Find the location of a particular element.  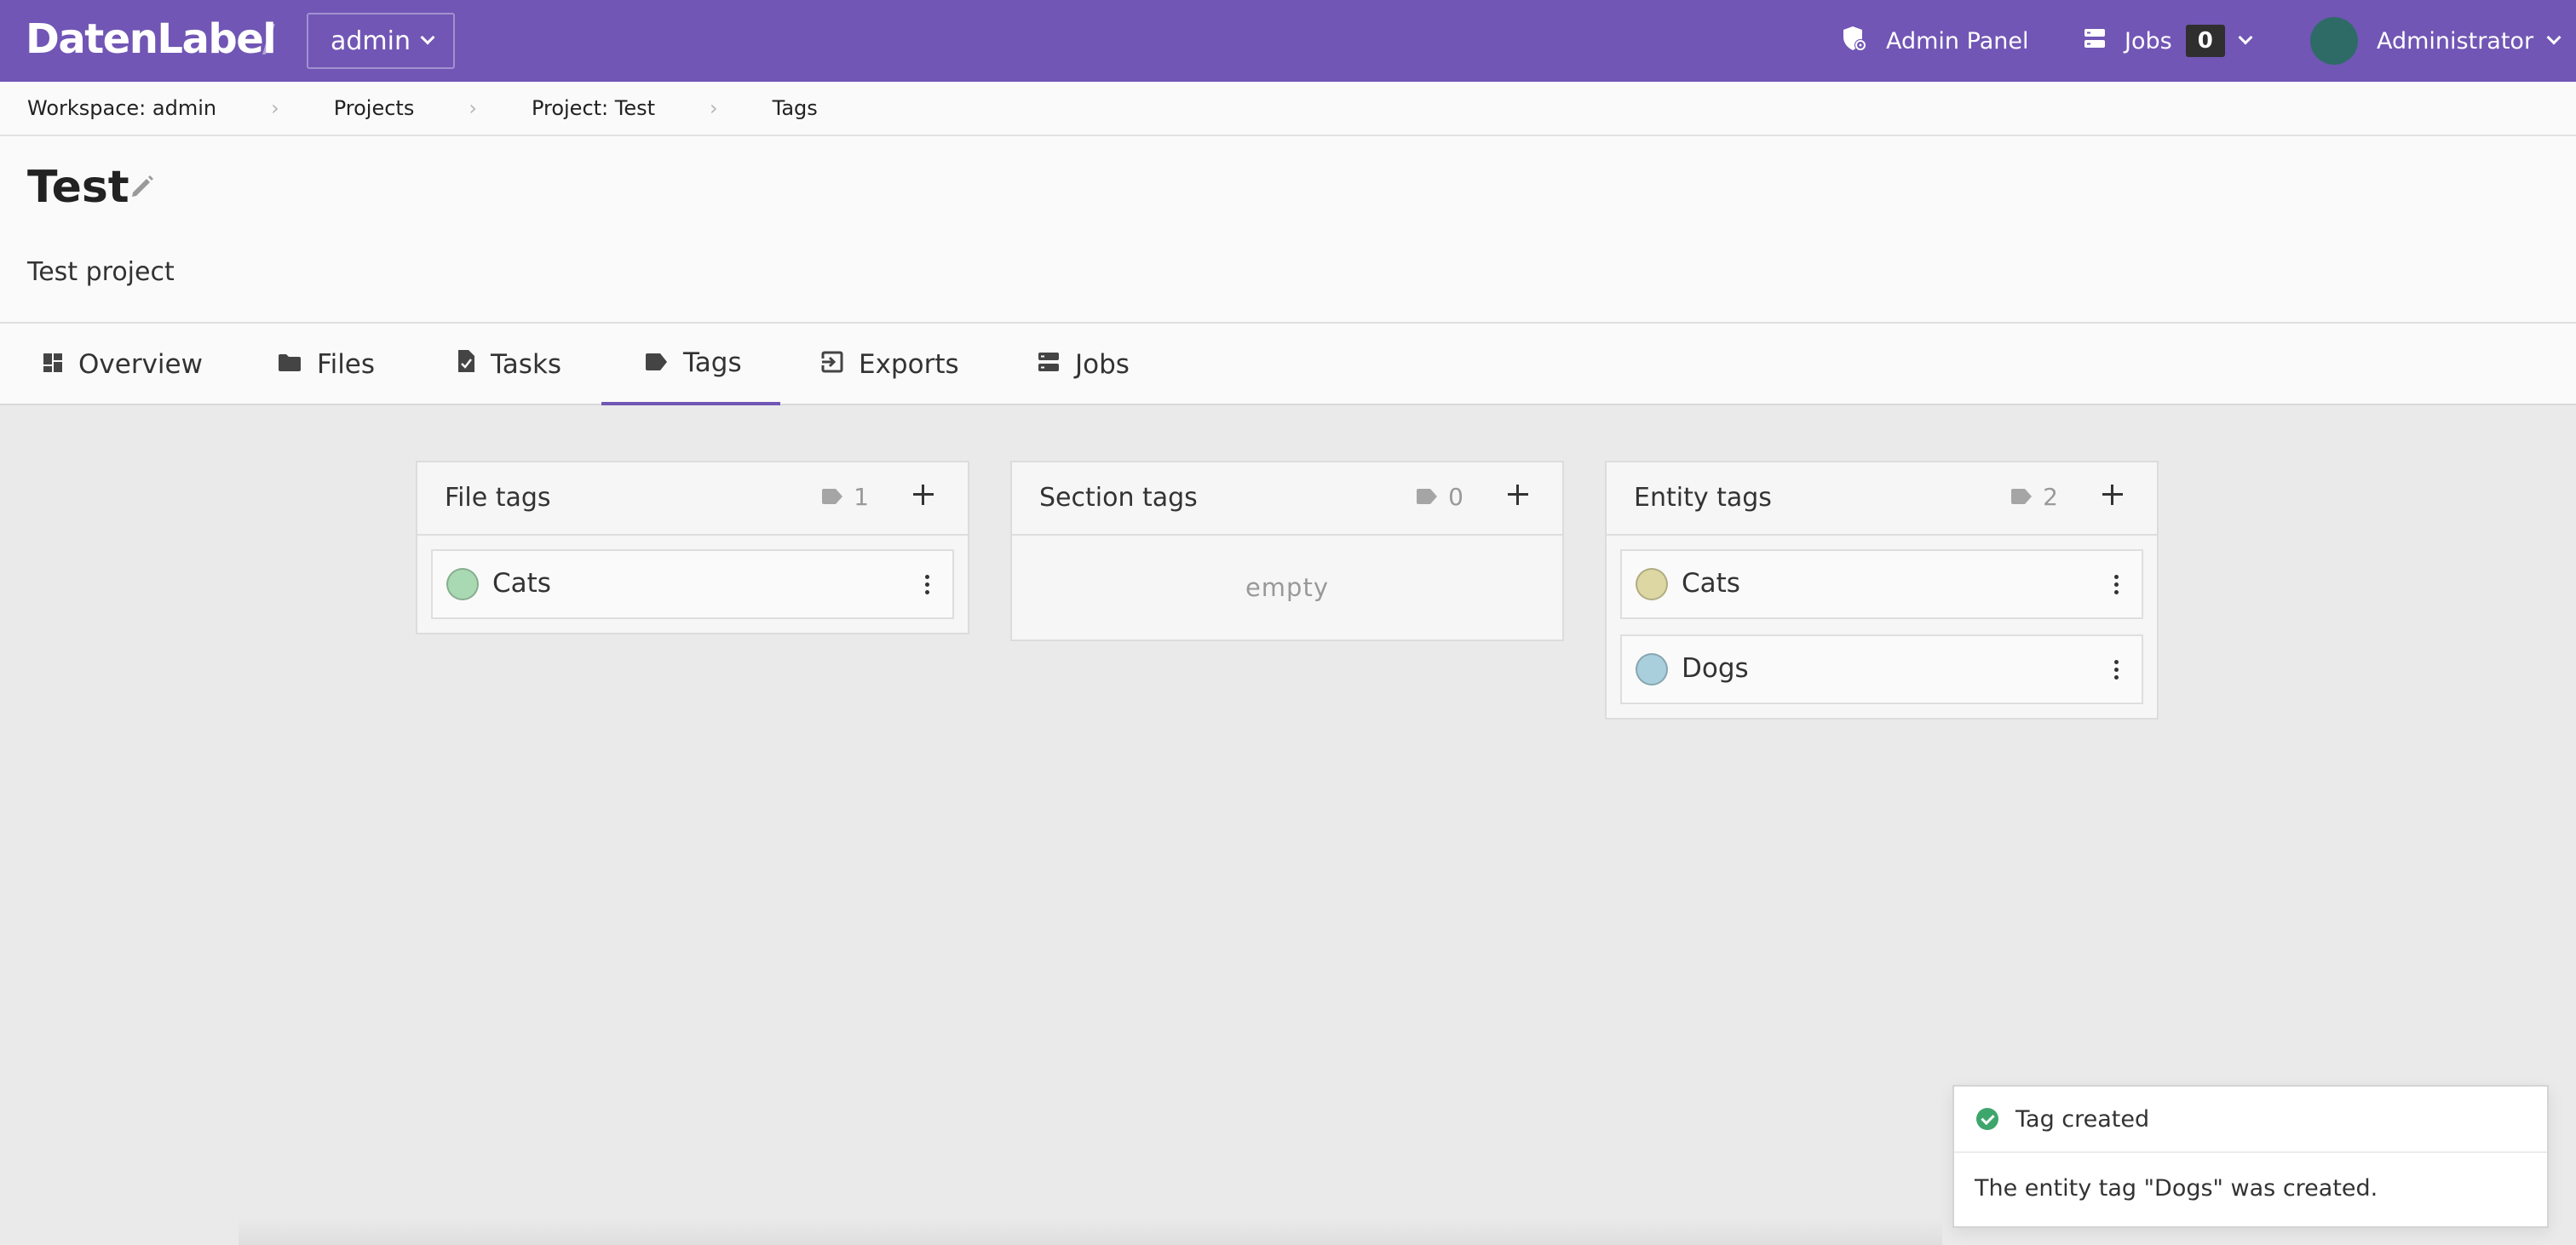

jobs-menu: Jobs 0 is located at coordinates (2169, 41).